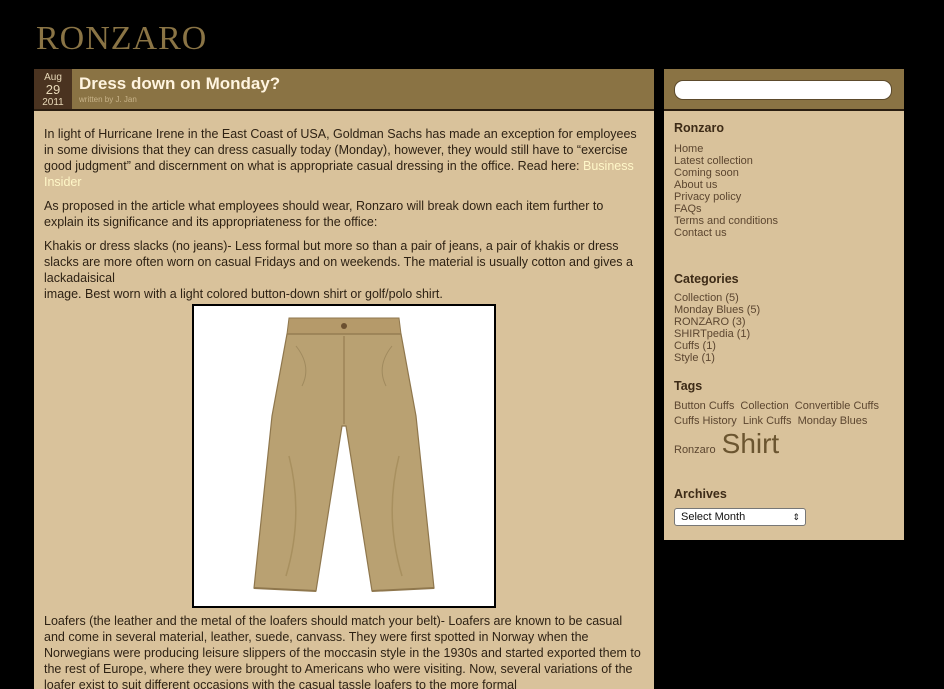  I want to click on widget-title-tags: Tags, so click(688, 386).